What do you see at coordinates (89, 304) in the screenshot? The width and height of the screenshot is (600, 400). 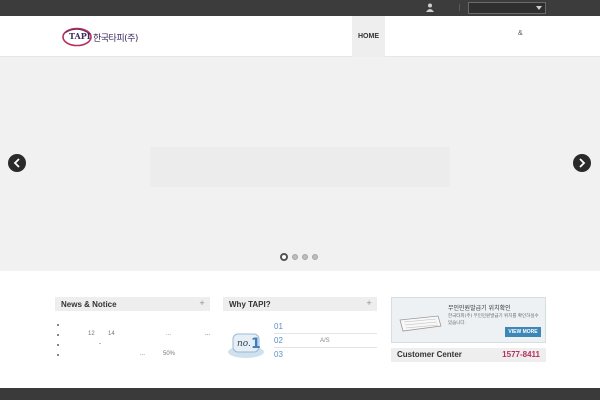 I see `news-panel-title: News & Notice` at bounding box center [89, 304].